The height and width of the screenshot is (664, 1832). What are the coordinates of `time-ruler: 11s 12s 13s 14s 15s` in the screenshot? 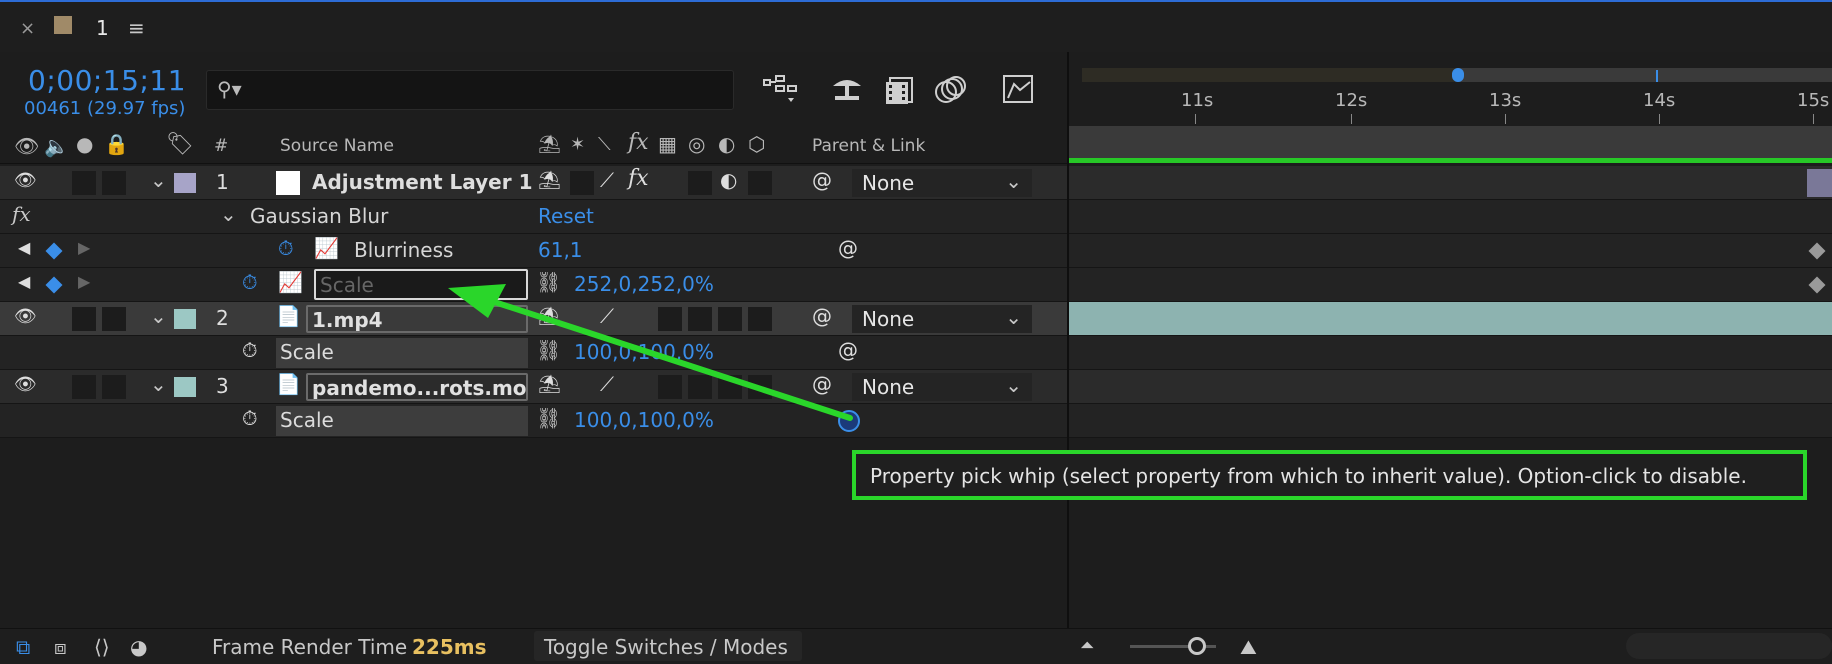 It's located at (1450, 107).